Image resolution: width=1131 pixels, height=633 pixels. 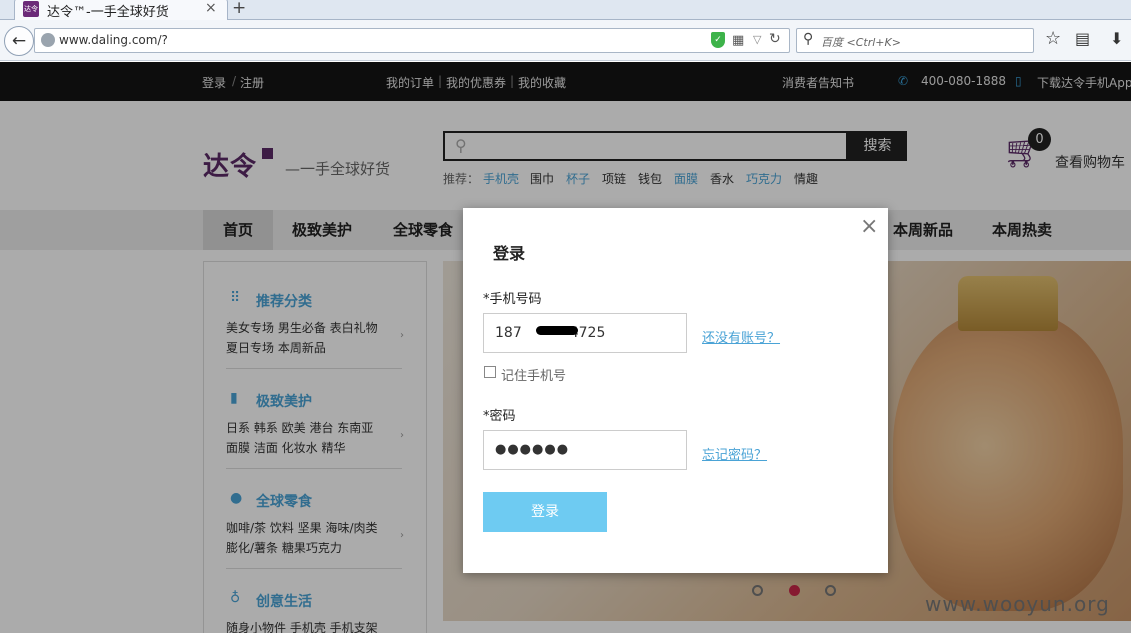 I want to click on phone-value-start: 187, so click(x=508, y=333).